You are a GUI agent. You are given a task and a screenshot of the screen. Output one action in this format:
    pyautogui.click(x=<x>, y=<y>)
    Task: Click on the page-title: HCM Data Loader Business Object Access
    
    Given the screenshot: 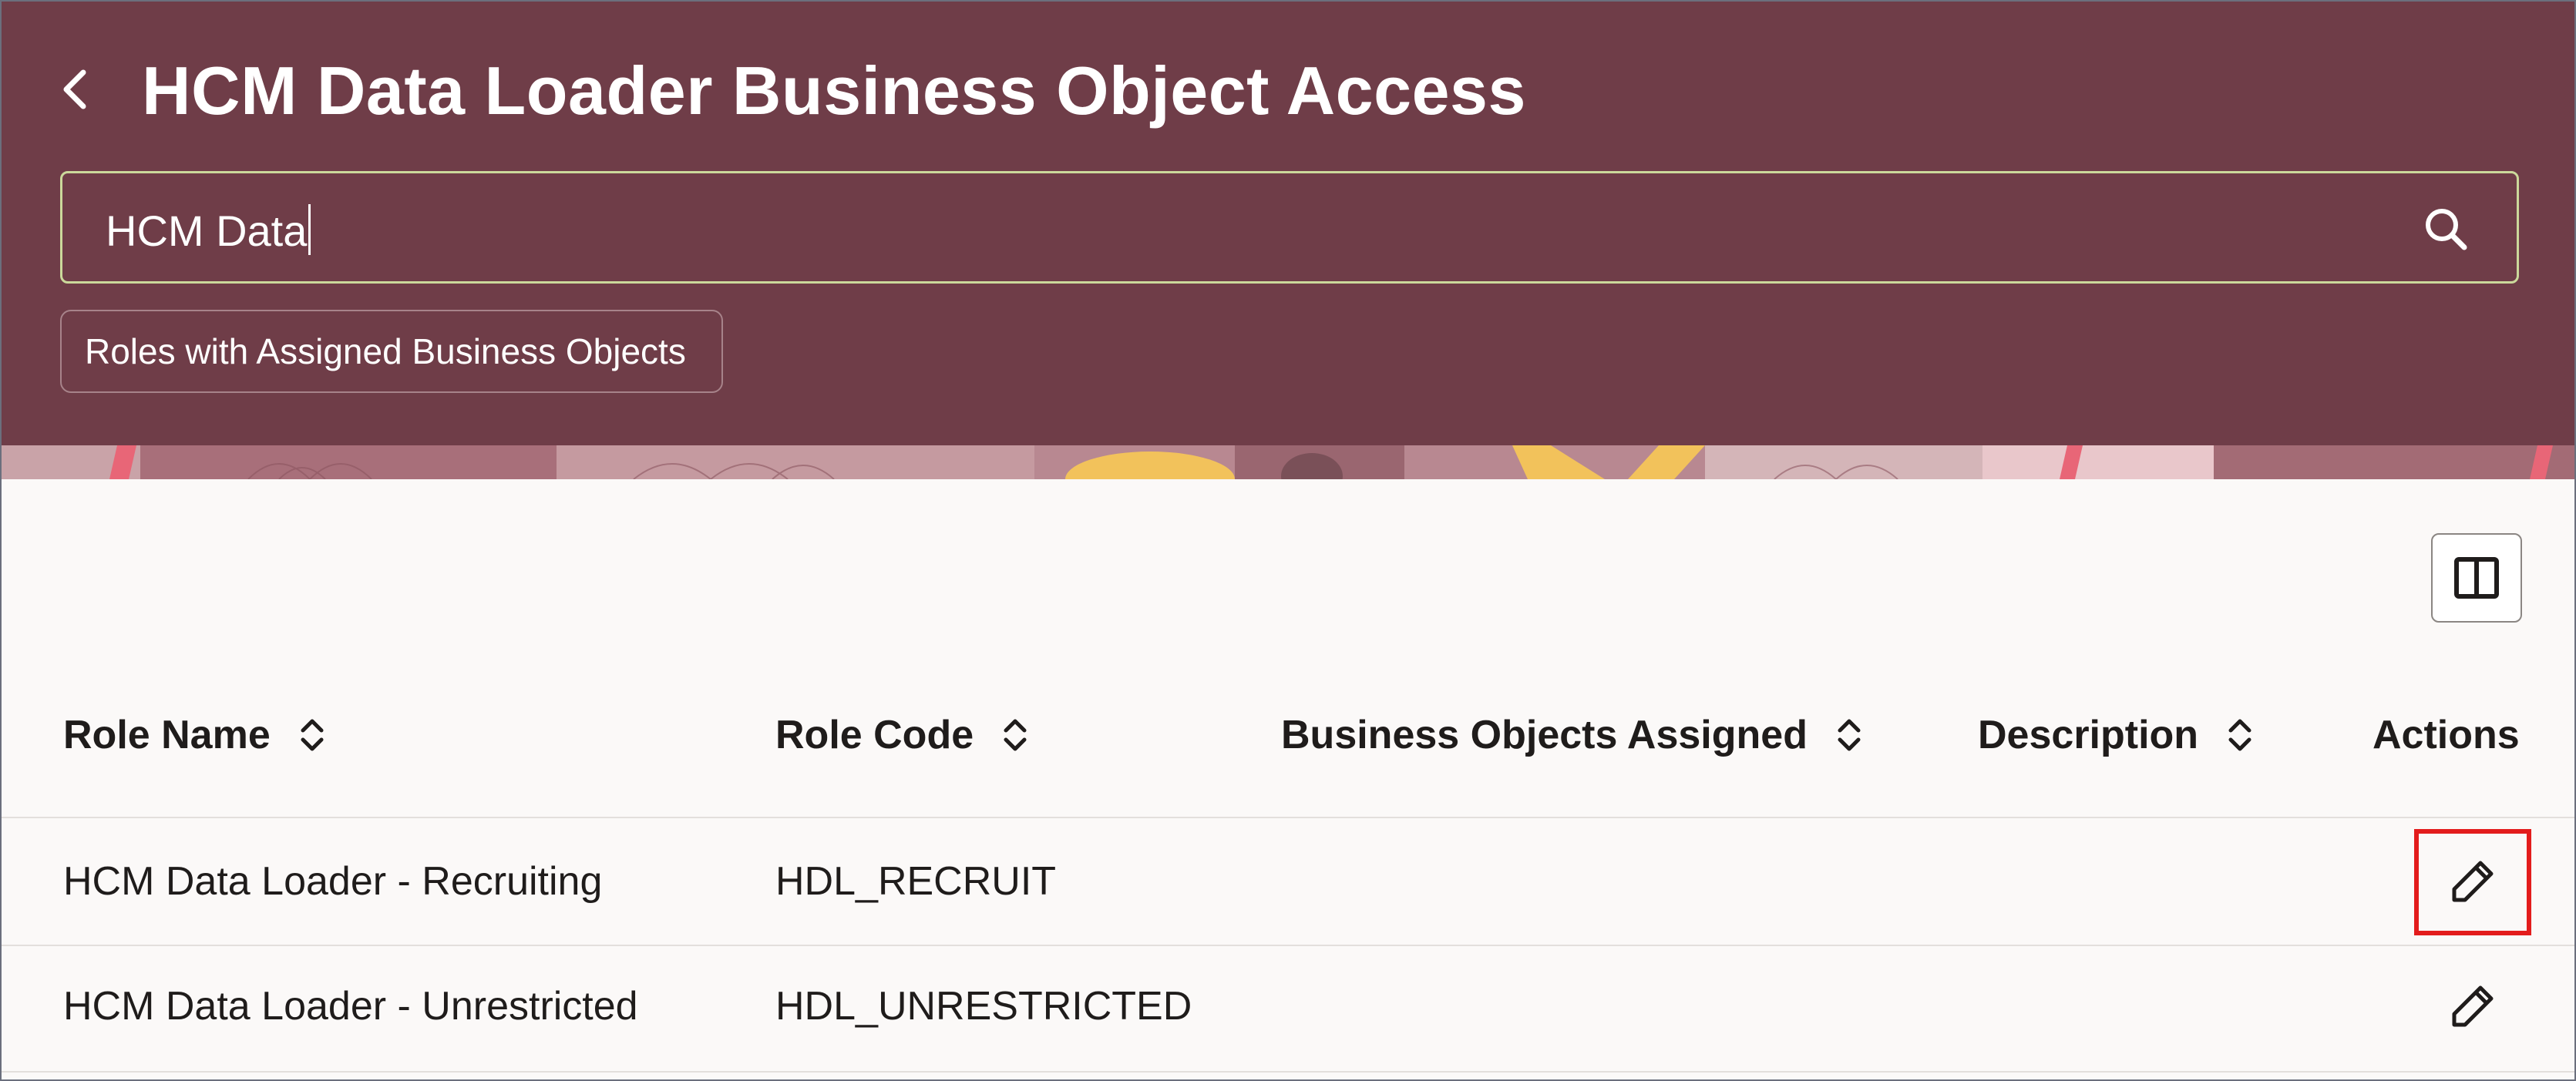 What is the action you would take?
    pyautogui.click(x=834, y=90)
    